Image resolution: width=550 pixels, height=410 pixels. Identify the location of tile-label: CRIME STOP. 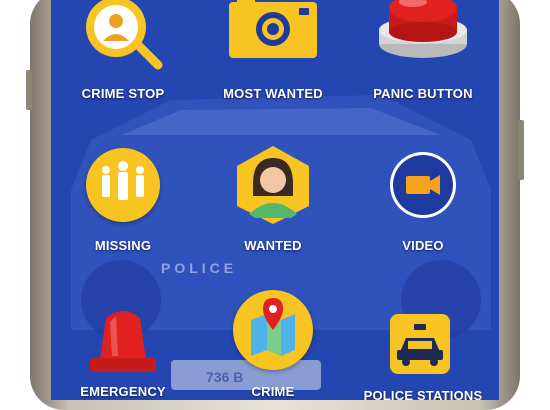
(123, 93).